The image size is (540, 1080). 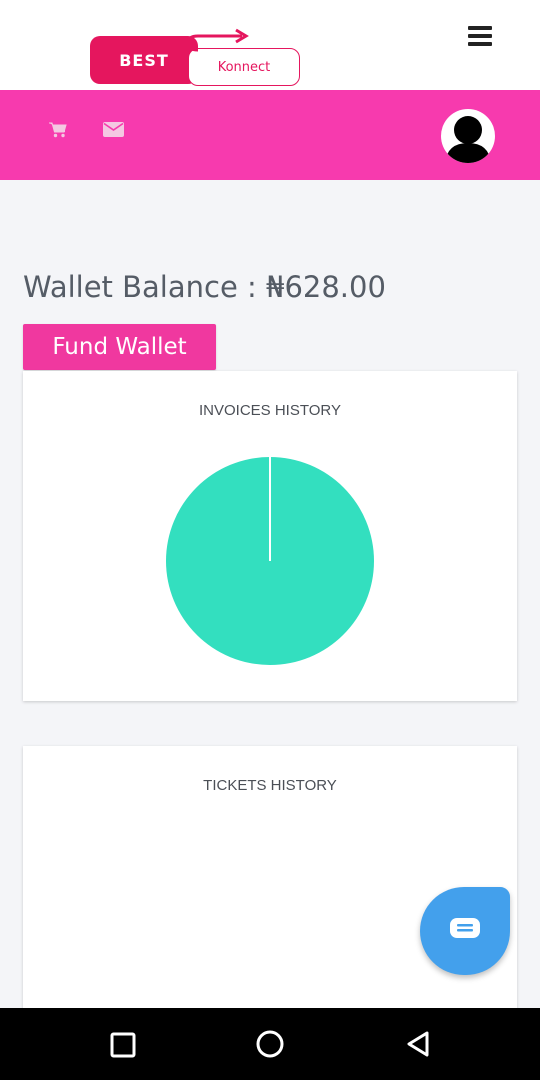 What do you see at coordinates (58, 130) in the screenshot?
I see `cart-icon` at bounding box center [58, 130].